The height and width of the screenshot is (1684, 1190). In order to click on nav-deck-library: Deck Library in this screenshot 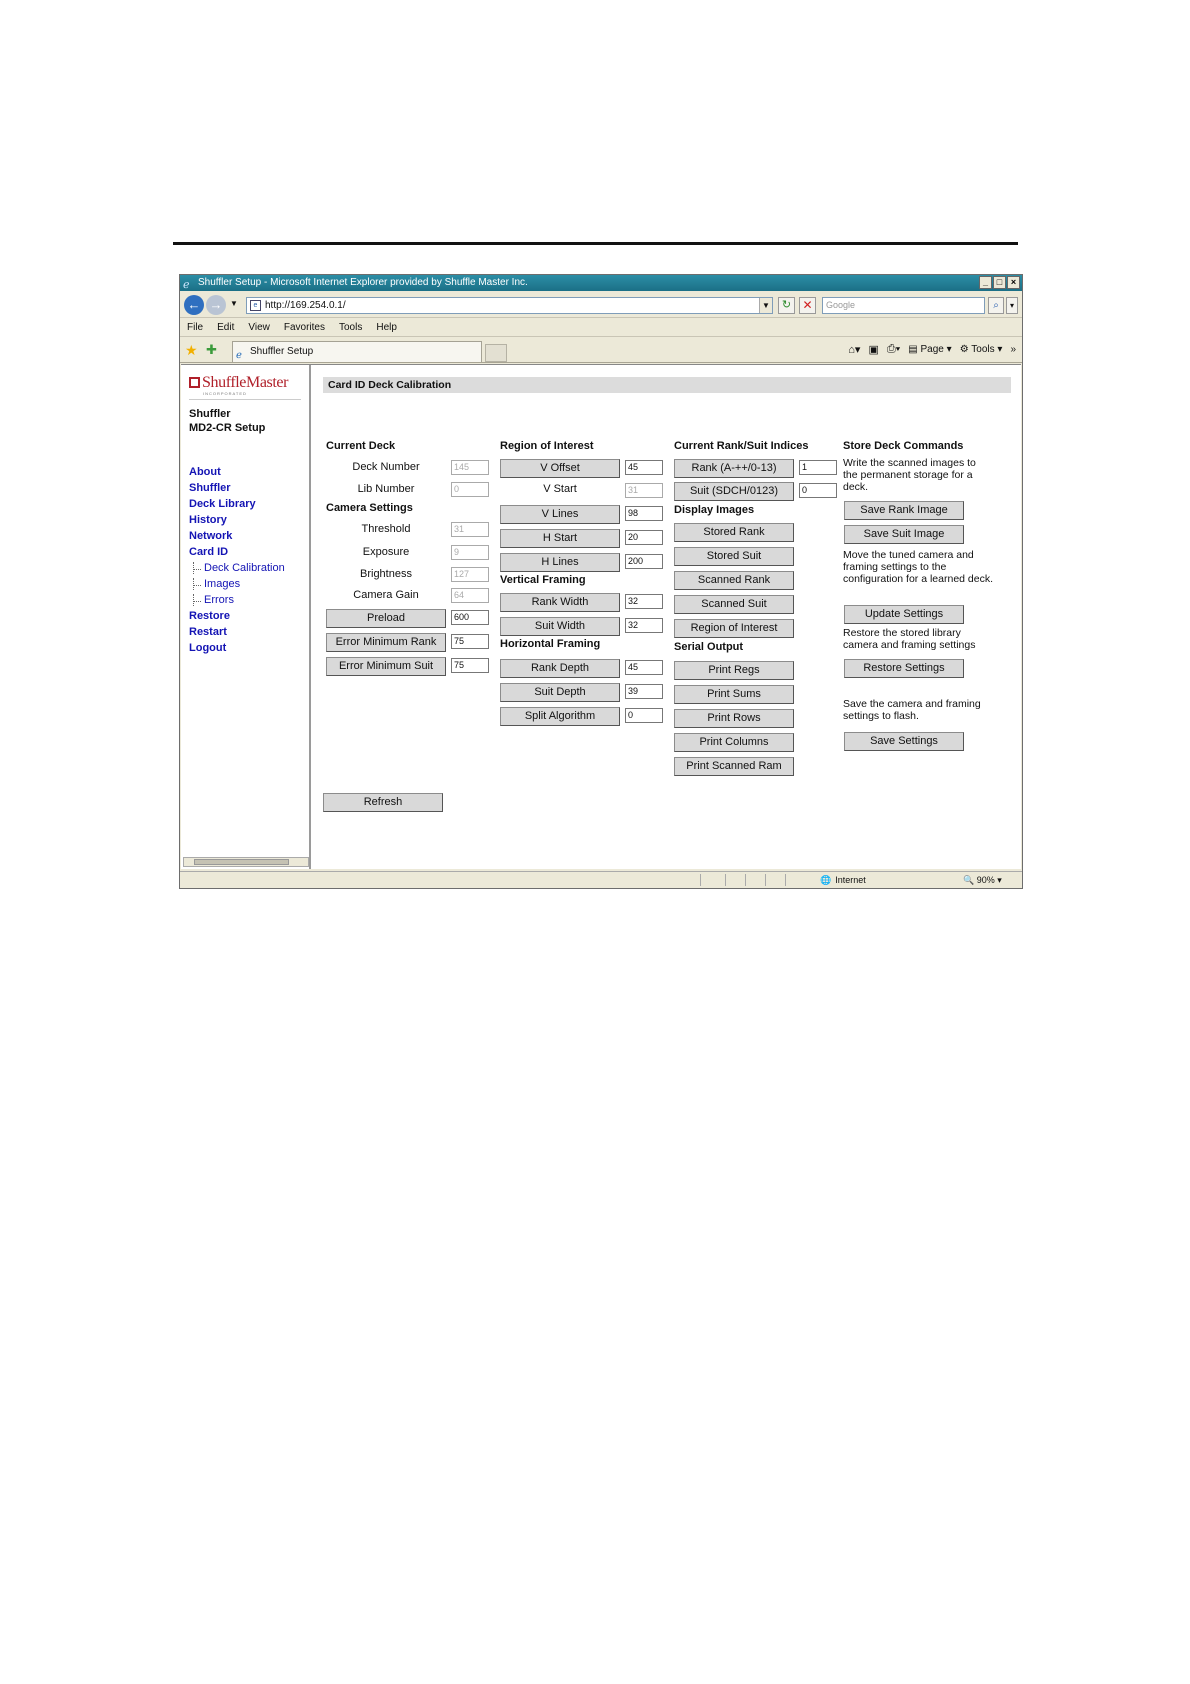, I will do `click(222, 504)`.